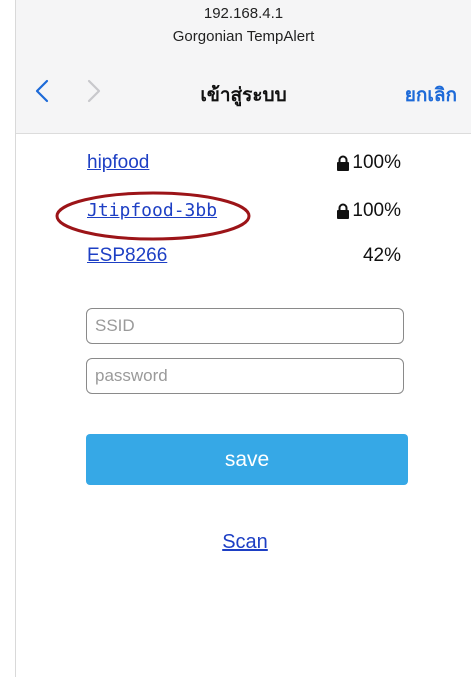  What do you see at coordinates (127, 256) in the screenshot?
I see `network-ssid-link: ESP8266` at bounding box center [127, 256].